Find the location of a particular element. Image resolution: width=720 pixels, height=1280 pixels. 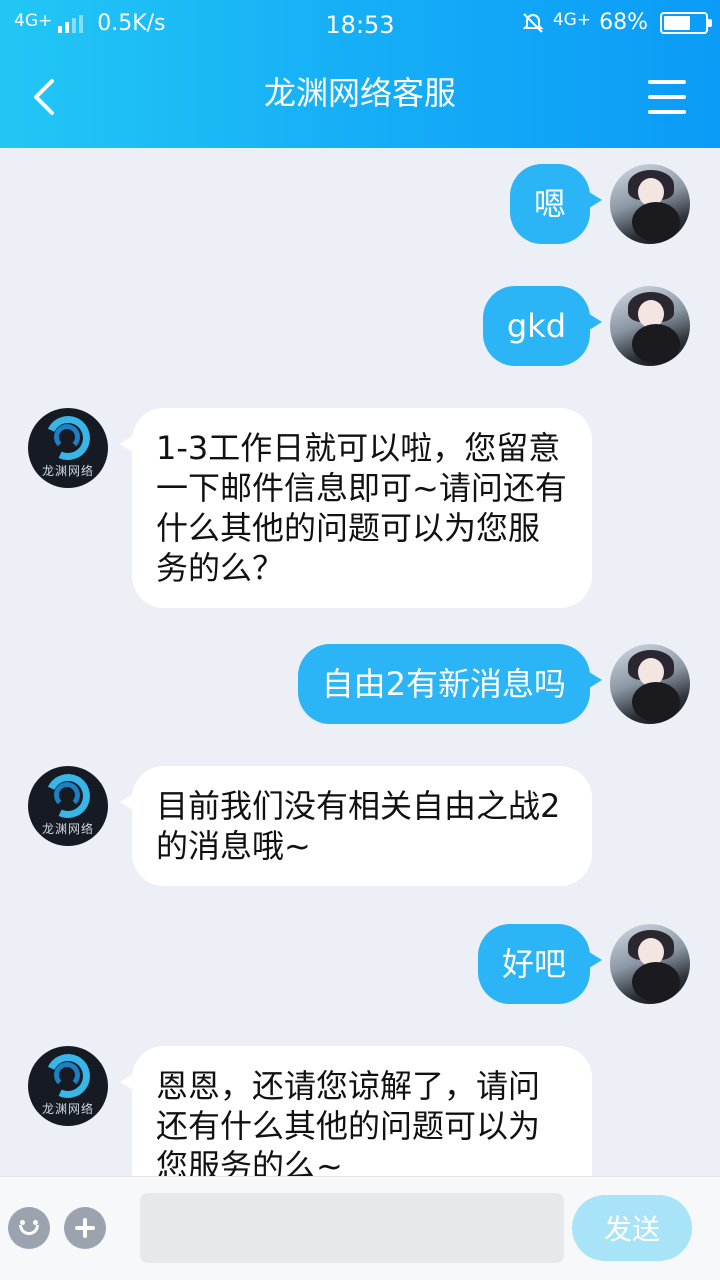

message-bubble: 目前我们没有相关自由之战2的消息哦~ is located at coordinates (356, 826).